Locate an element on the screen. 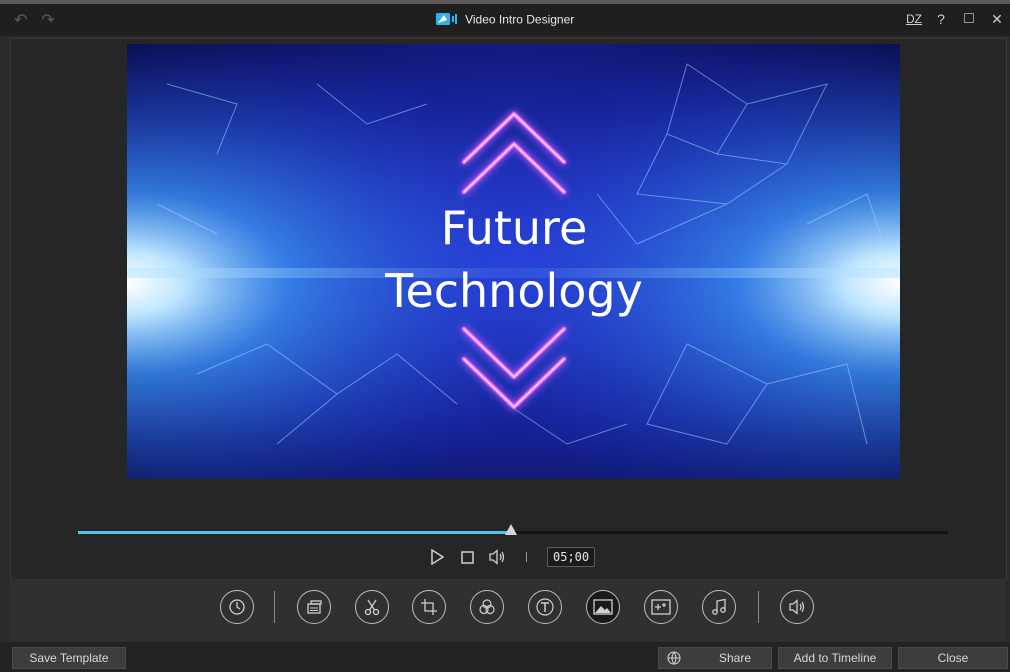  seek-bar is located at coordinates (513, 529).